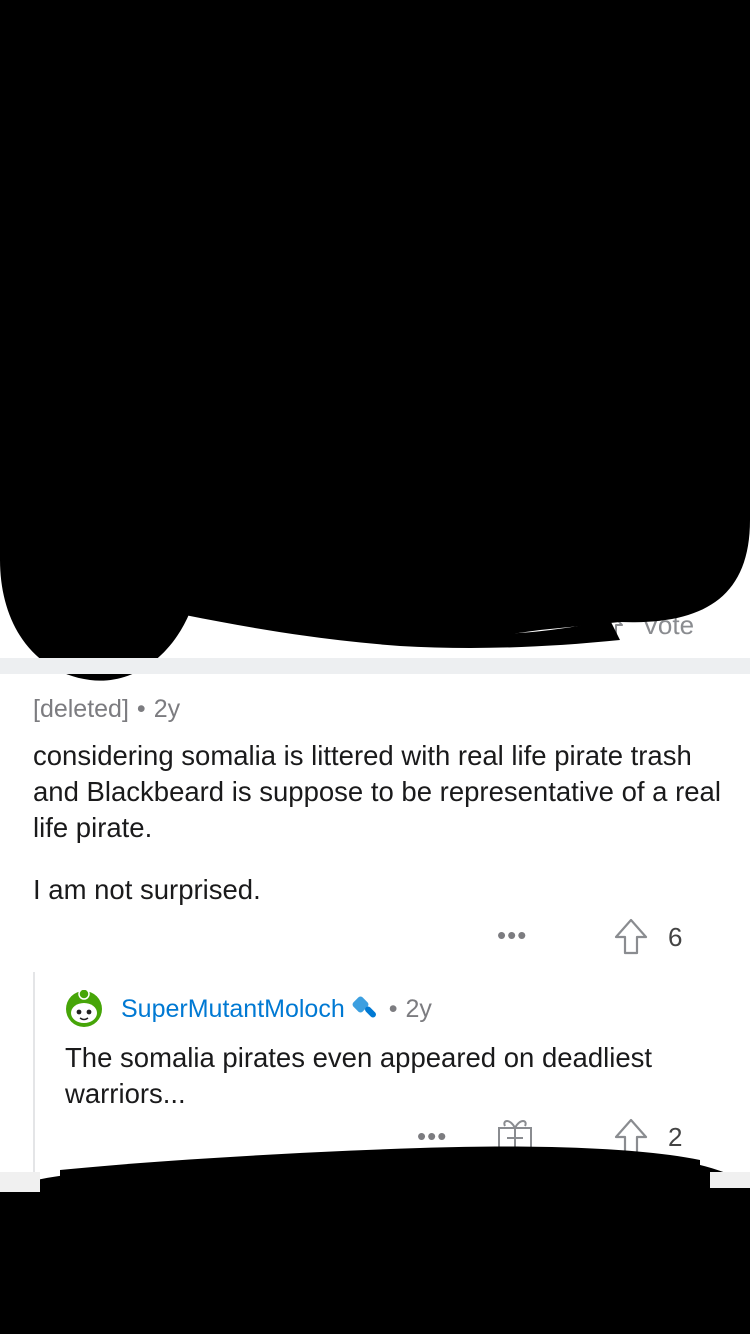  I want to click on comment-paragraph: I am not surprised., so click(147, 889).